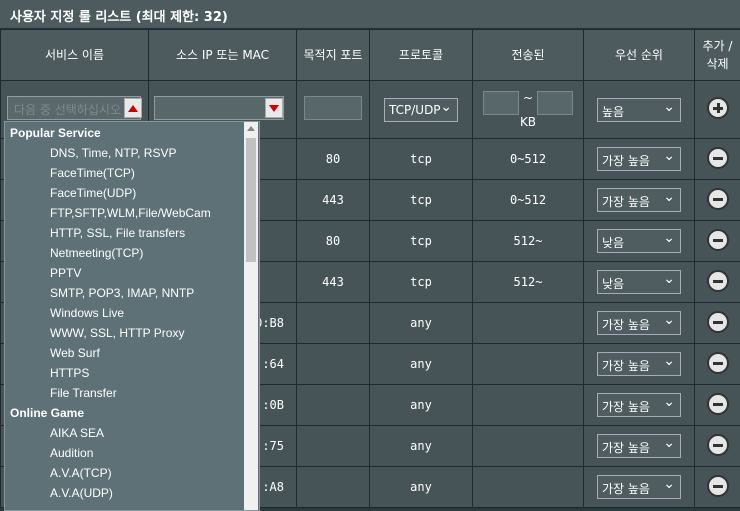 This screenshot has height=511, width=740. I want to click on cell-port: 80, so click(333, 241).